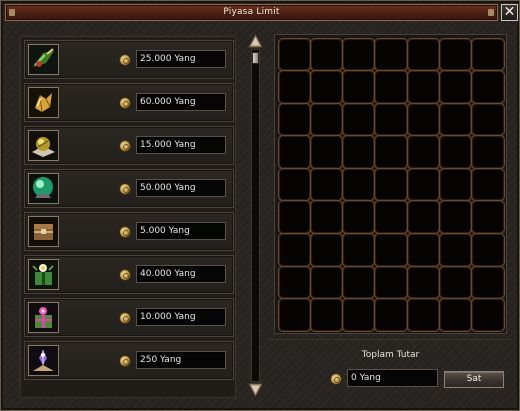 Image resolution: width=520 pixels, height=411 pixels. What do you see at coordinates (181, 102) in the screenshot?
I see `price-field: 60.000 Yang` at bounding box center [181, 102].